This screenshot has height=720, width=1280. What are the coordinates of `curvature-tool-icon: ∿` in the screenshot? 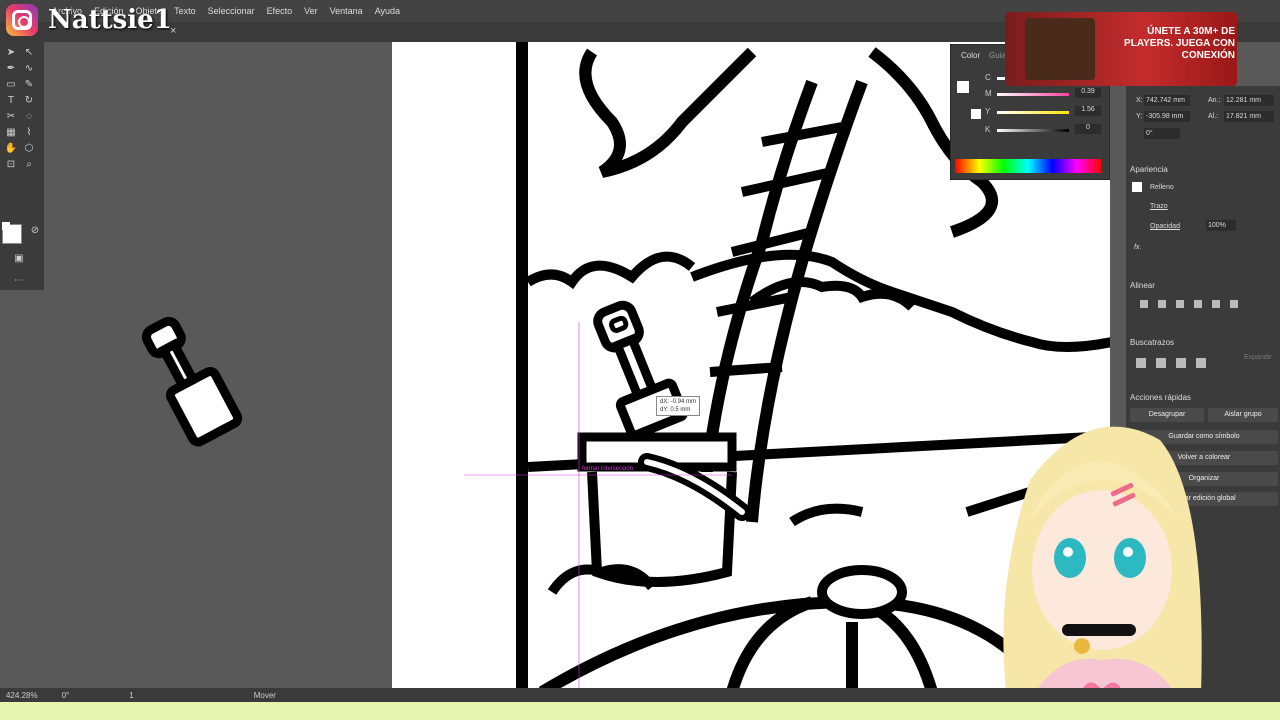 It's located at (29, 69).